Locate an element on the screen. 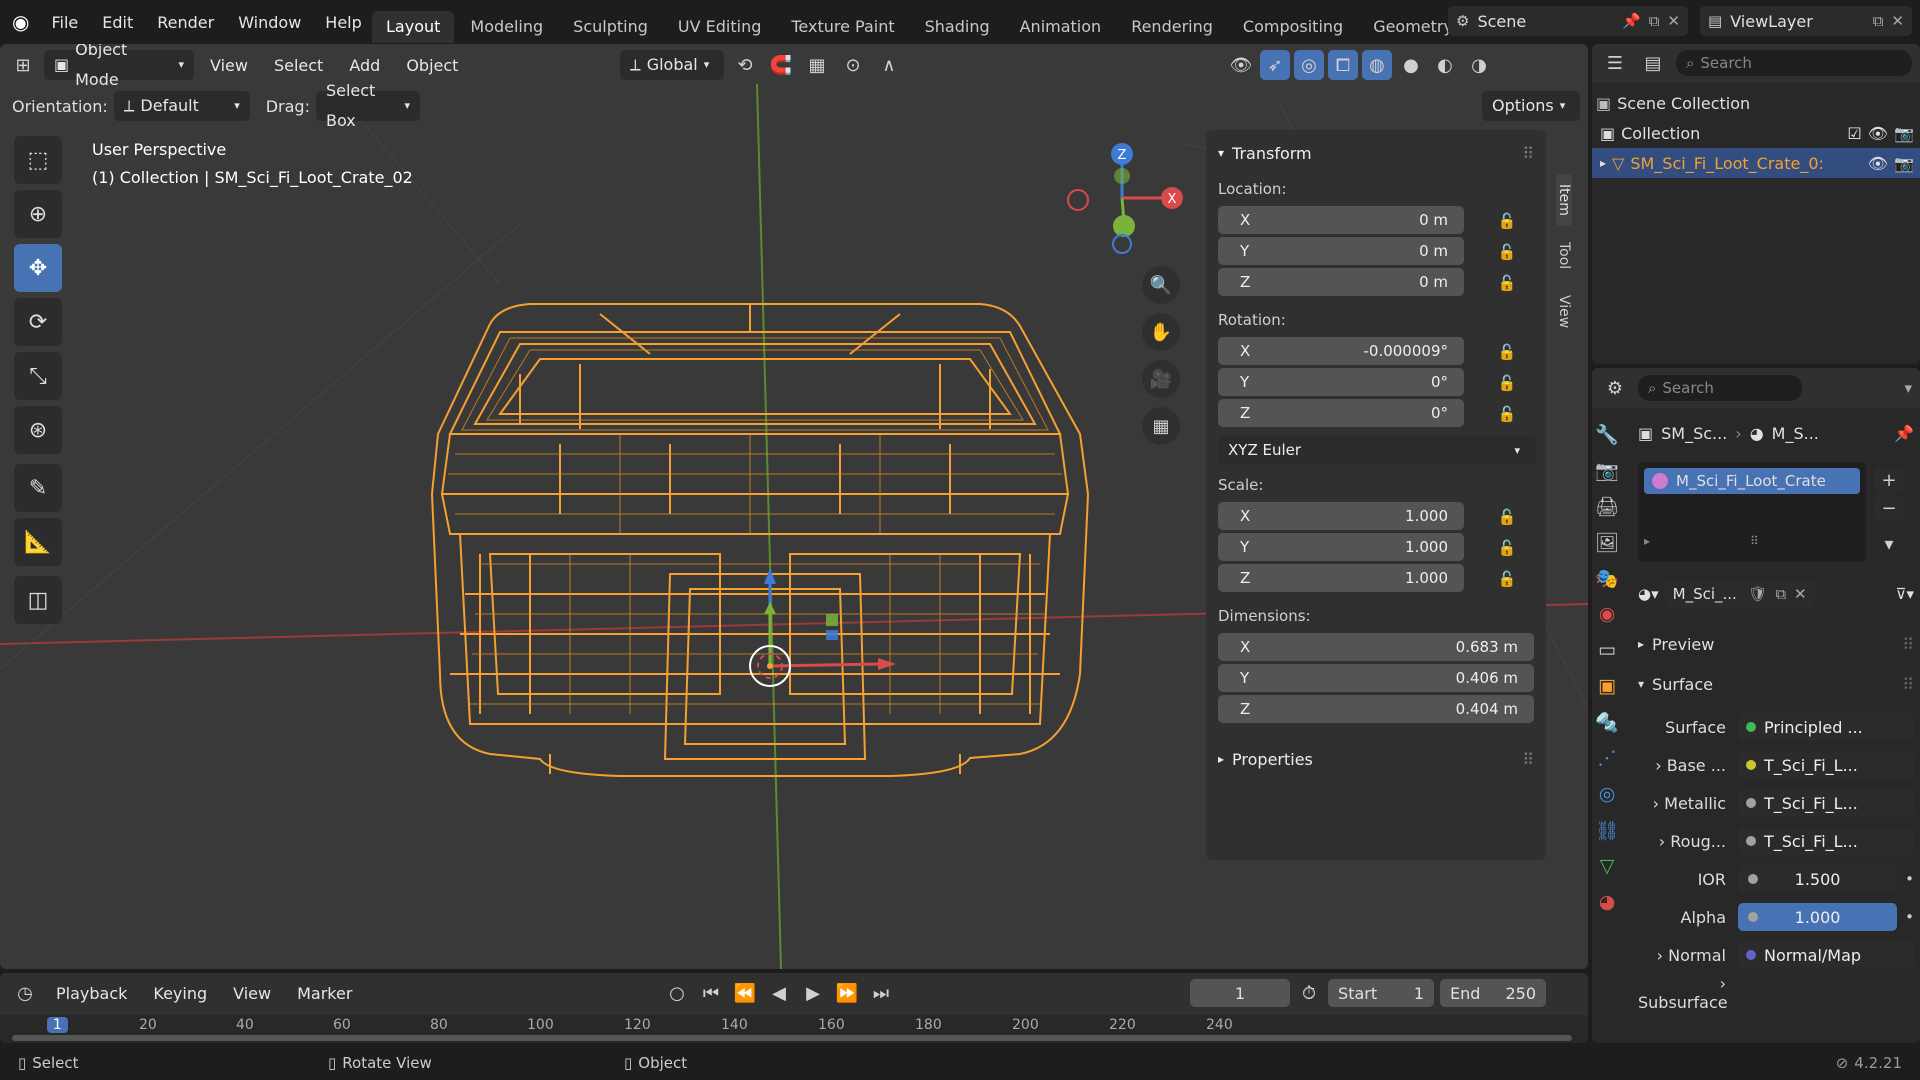  data-properties-icon: ▽ is located at coordinates (1607, 866).